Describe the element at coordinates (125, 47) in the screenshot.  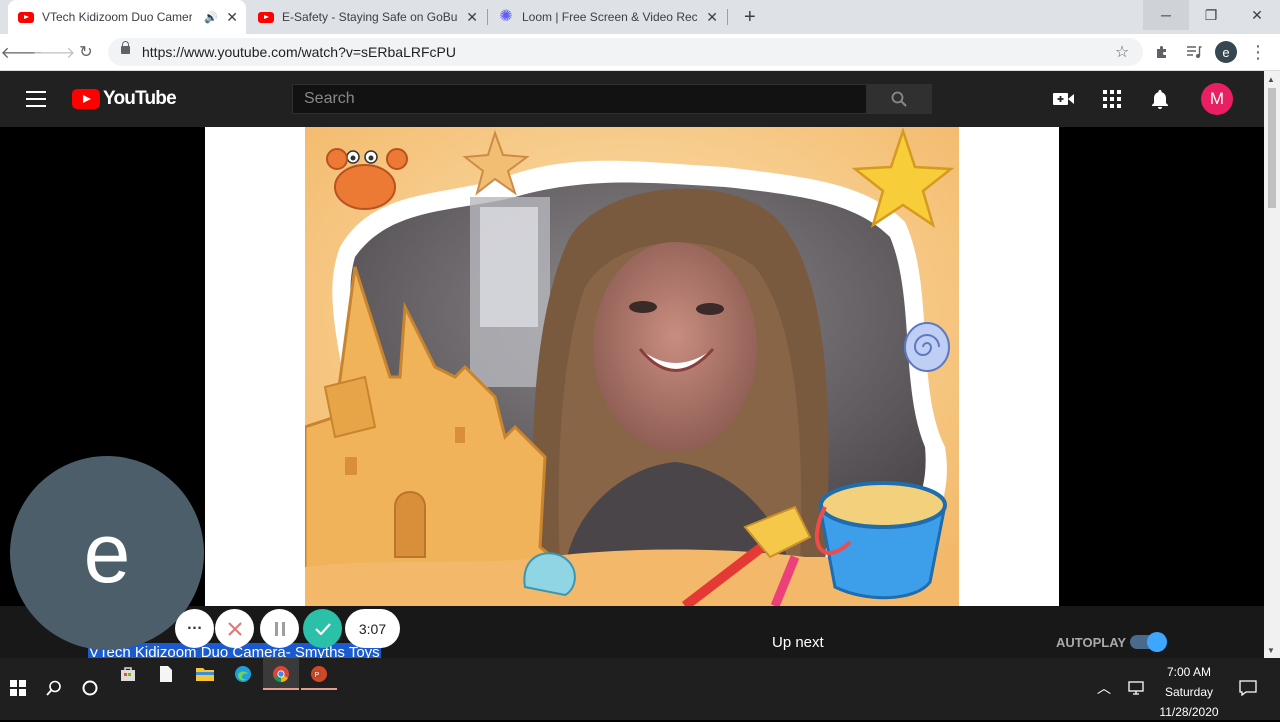
I see `lock-icon` at that location.